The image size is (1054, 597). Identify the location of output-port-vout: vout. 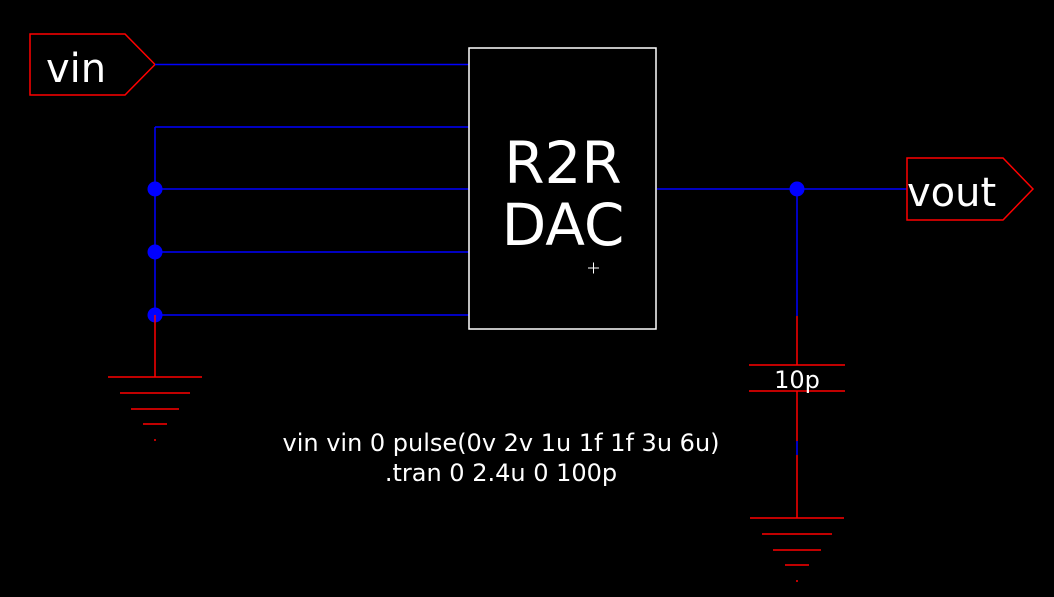
(970, 189).